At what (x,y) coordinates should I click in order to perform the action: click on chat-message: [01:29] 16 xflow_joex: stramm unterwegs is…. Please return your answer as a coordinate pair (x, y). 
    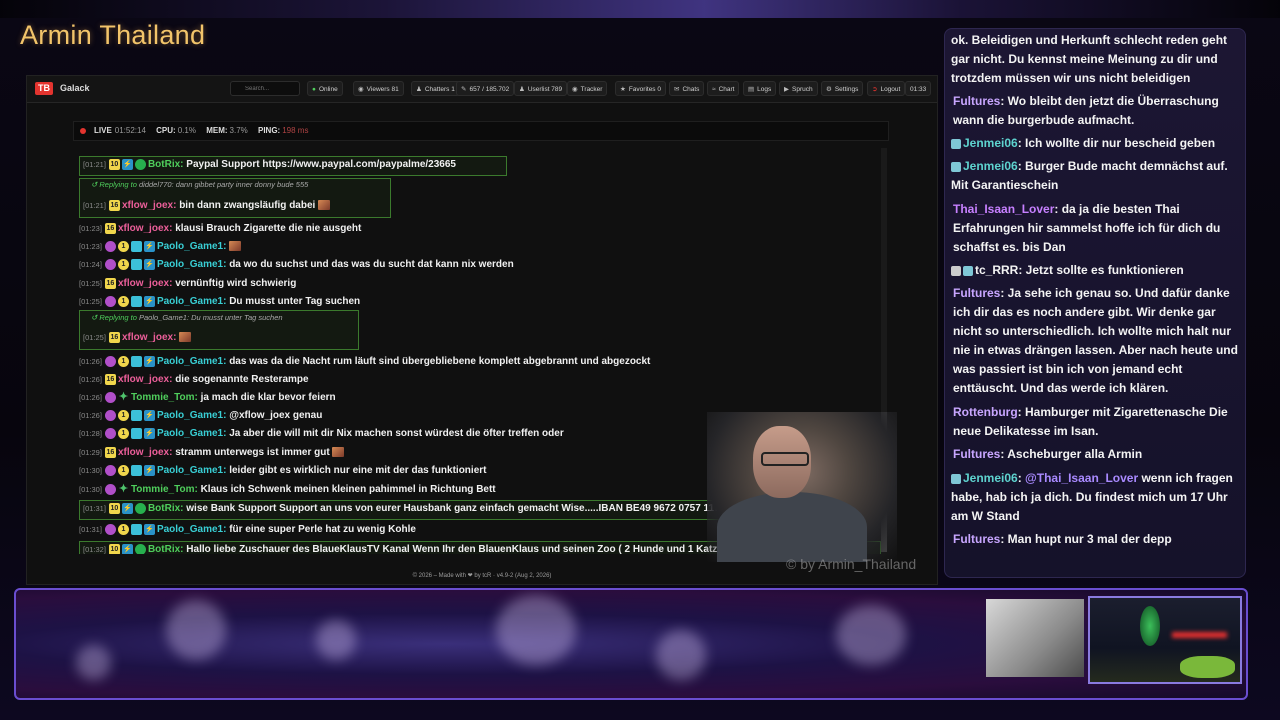
    Looking at the image, I should click on (212, 453).